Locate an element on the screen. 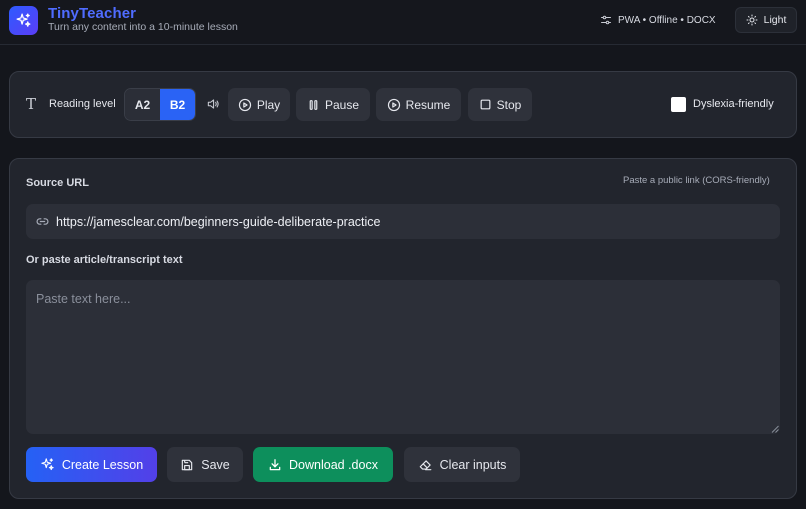 The width and height of the screenshot is (806, 509). download-docx-button: Download .docx is located at coordinates (323, 464).